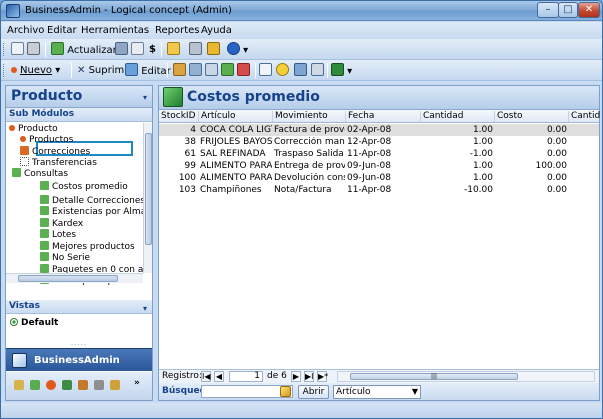 Image resolution: width=603 pixels, height=419 pixels. I want to click on cell-stockid: 4, so click(193, 130).